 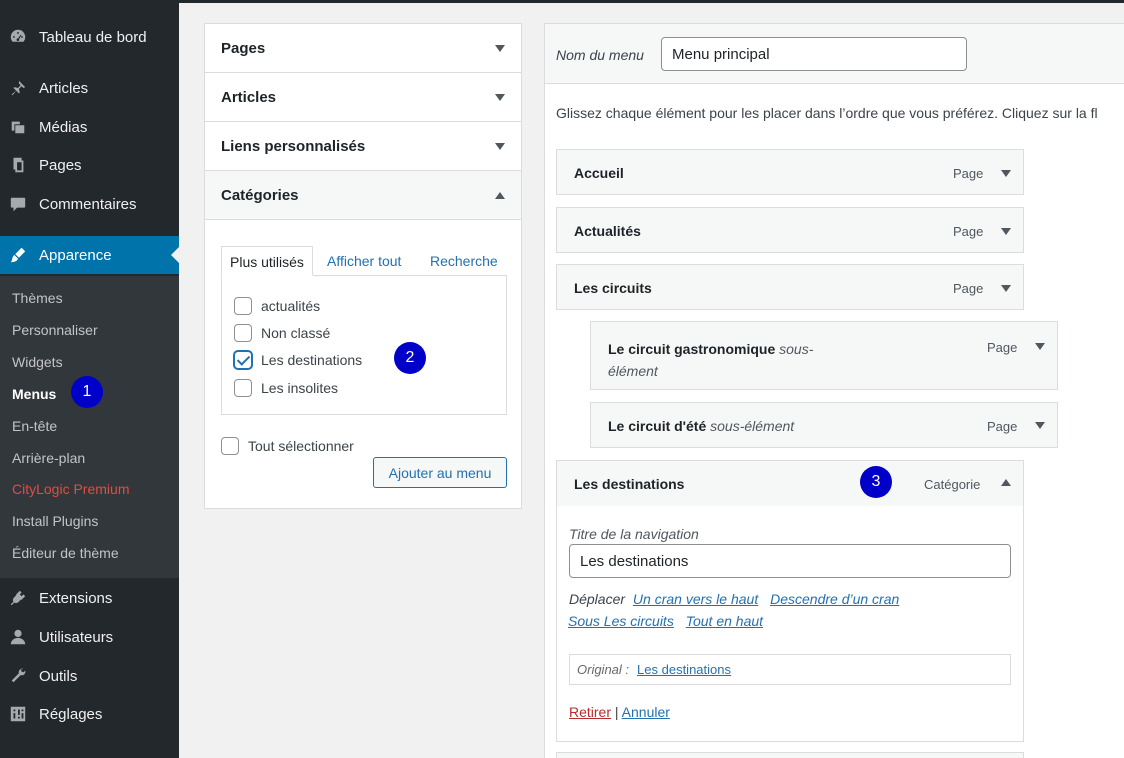 What do you see at coordinates (646, 712) in the screenshot?
I see `cancel-link: Annuler` at bounding box center [646, 712].